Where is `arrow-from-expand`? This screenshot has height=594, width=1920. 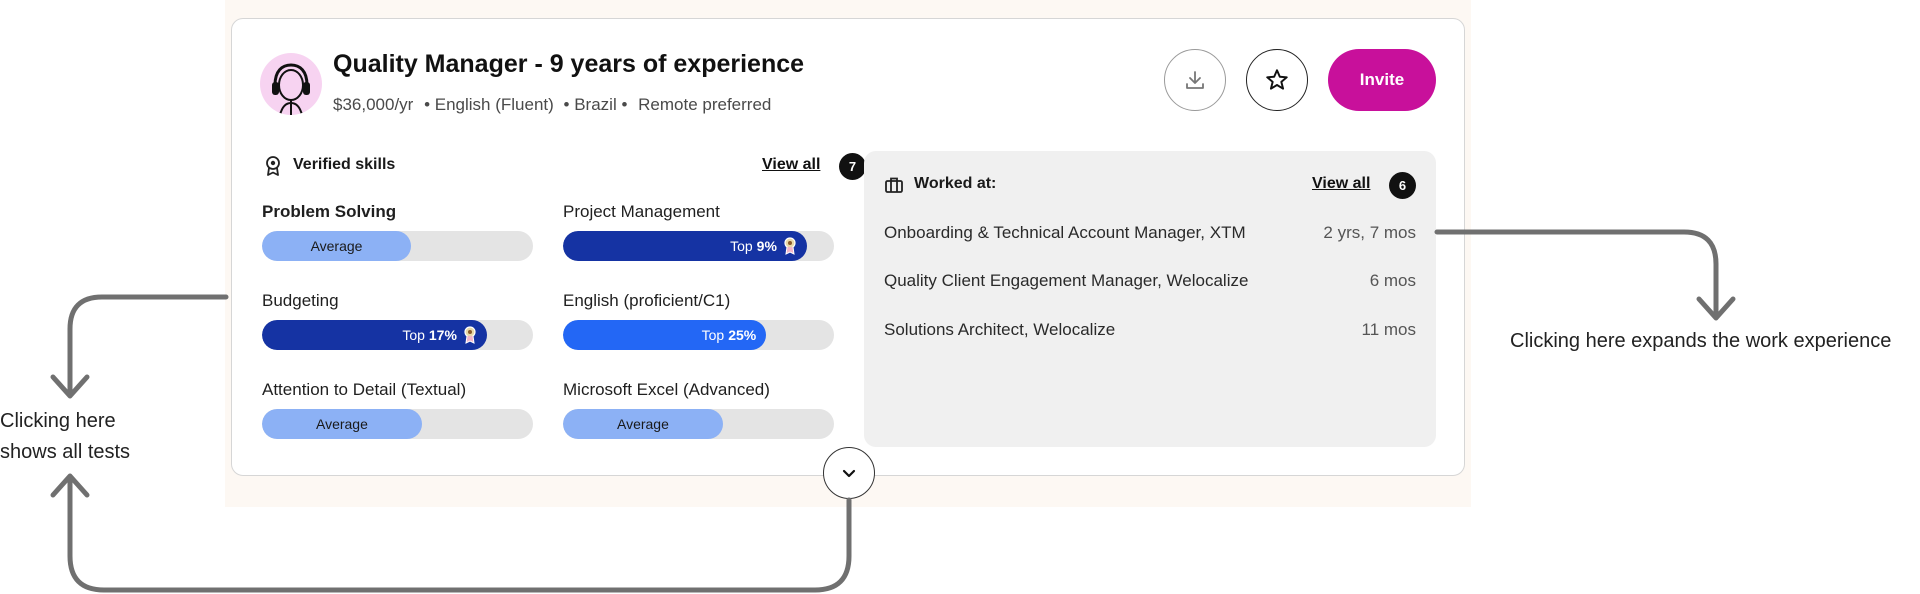
arrow-from-expand is located at coordinates (459, 534).